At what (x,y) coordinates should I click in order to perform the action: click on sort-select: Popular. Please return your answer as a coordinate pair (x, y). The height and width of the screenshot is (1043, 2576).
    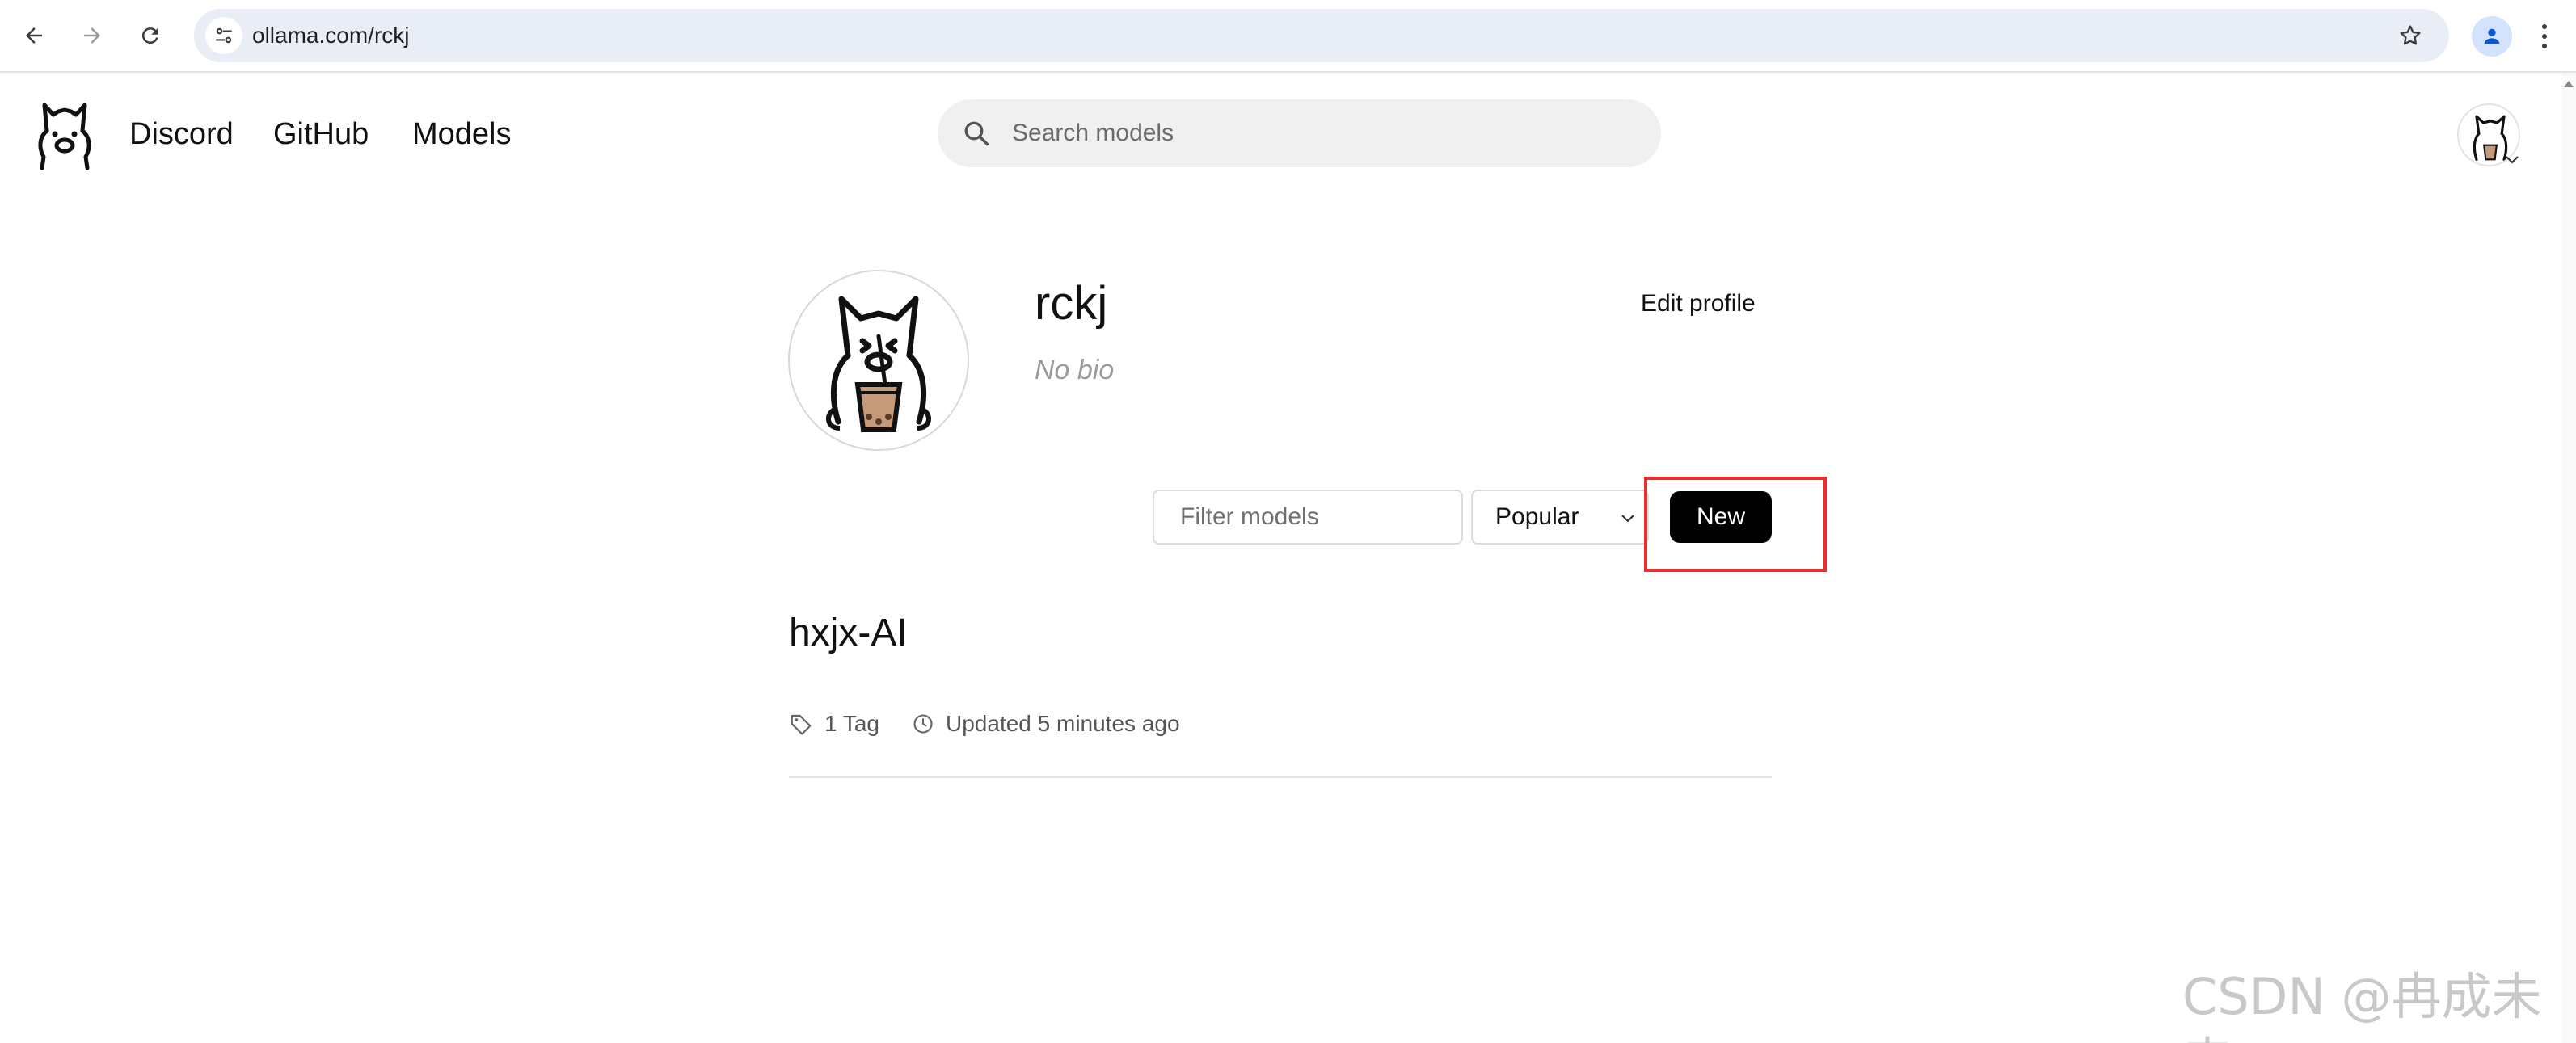
    Looking at the image, I should click on (1560, 517).